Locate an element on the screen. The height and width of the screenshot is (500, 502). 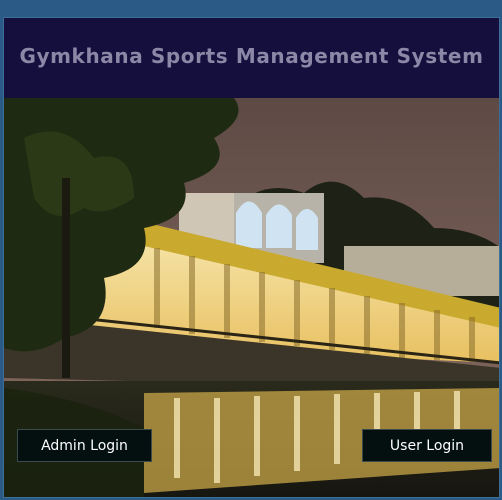
admin-login-button: Admin Login is located at coordinates (84, 445).